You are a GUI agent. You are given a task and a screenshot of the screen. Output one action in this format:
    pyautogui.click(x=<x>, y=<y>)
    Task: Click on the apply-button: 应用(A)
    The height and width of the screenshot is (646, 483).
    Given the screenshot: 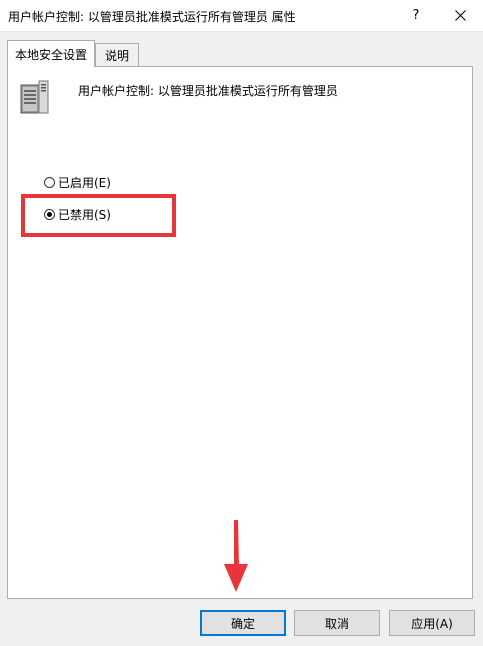 What is the action you would take?
    pyautogui.click(x=432, y=623)
    